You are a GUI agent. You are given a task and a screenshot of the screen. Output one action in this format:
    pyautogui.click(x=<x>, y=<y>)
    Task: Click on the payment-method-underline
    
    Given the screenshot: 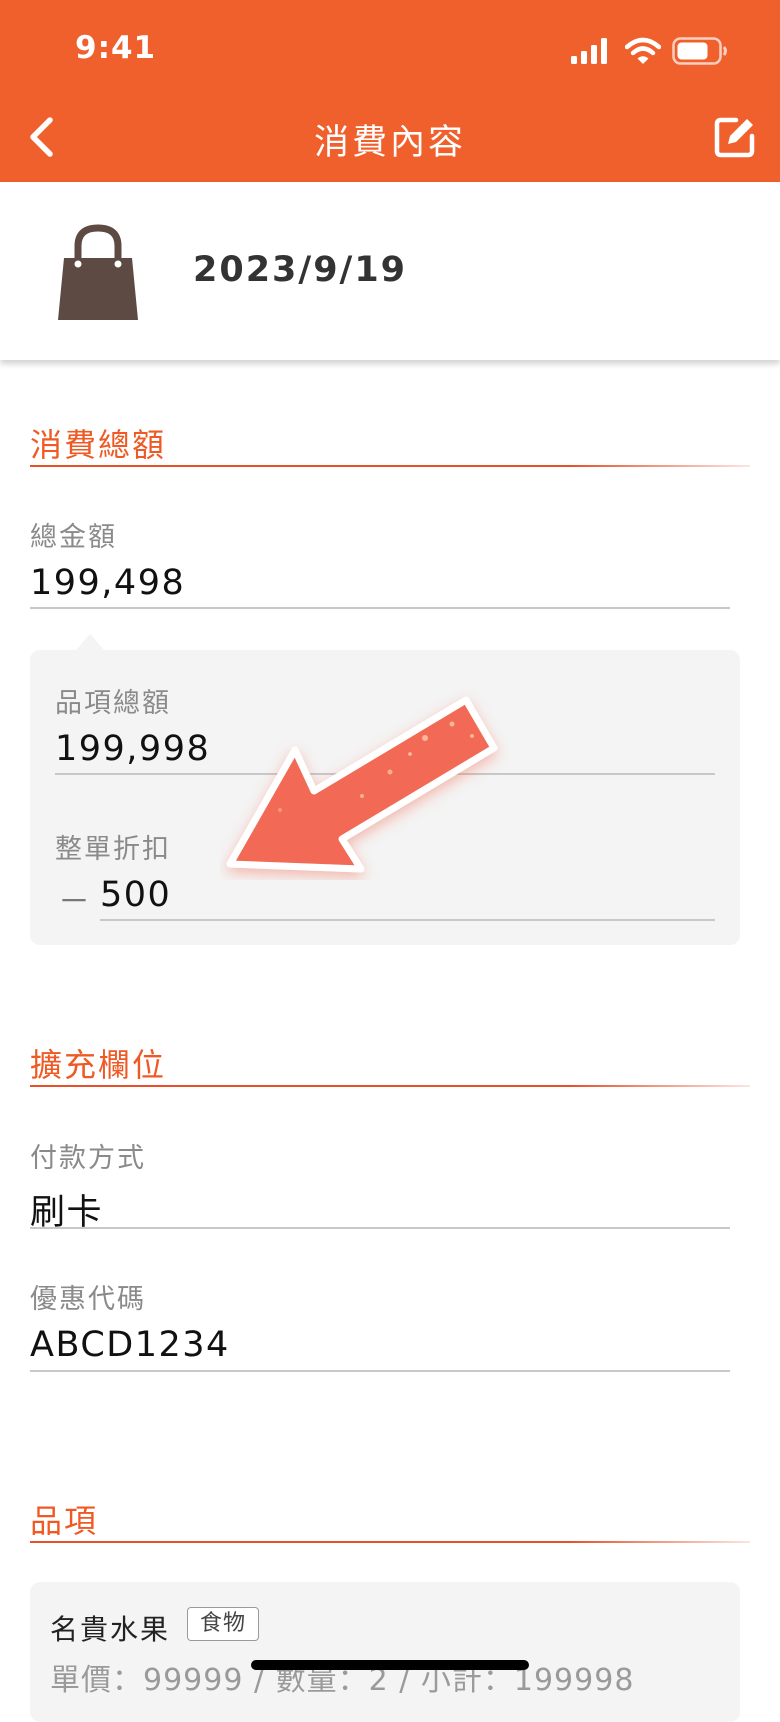 What is the action you would take?
    pyautogui.click(x=380, y=1228)
    